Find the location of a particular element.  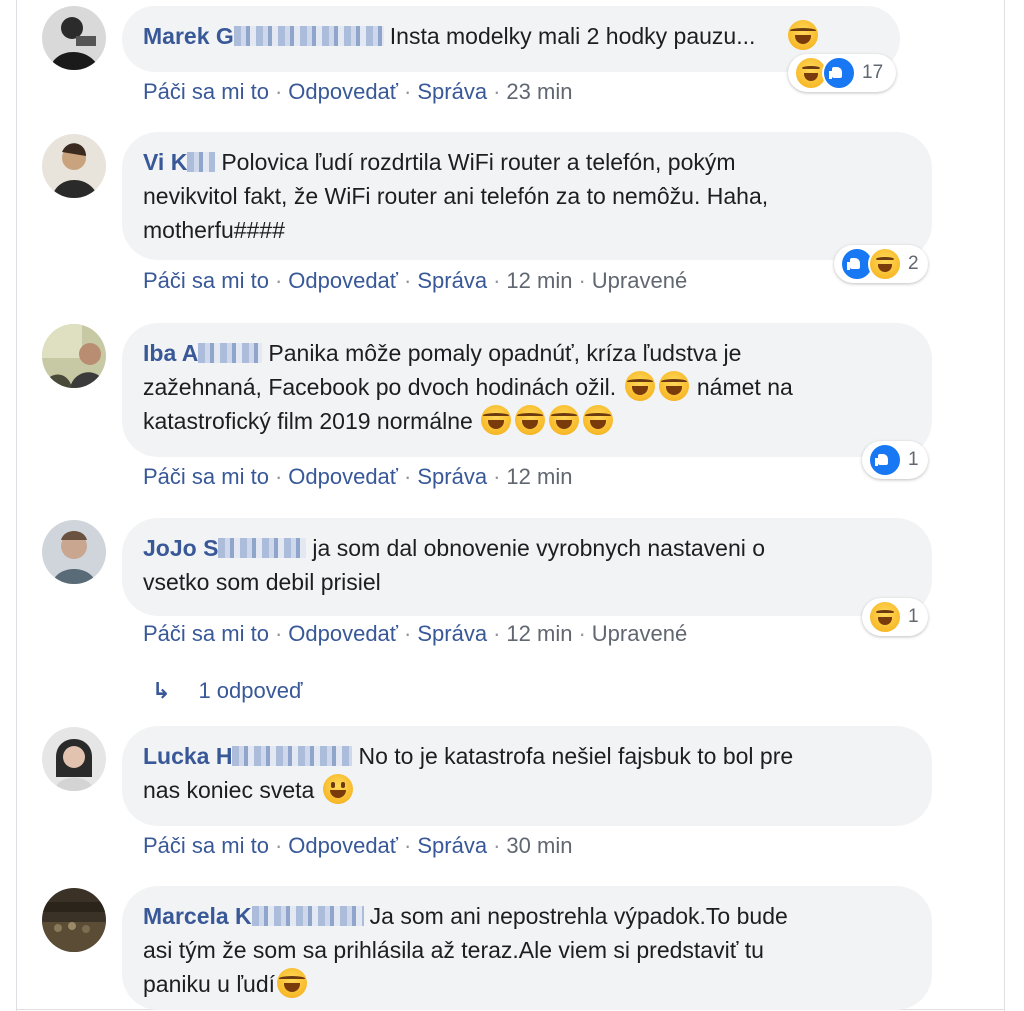

comment-actions: Páči sa mi to · Odpovedať · Správa · 12 min is located at coordinates (358, 476).